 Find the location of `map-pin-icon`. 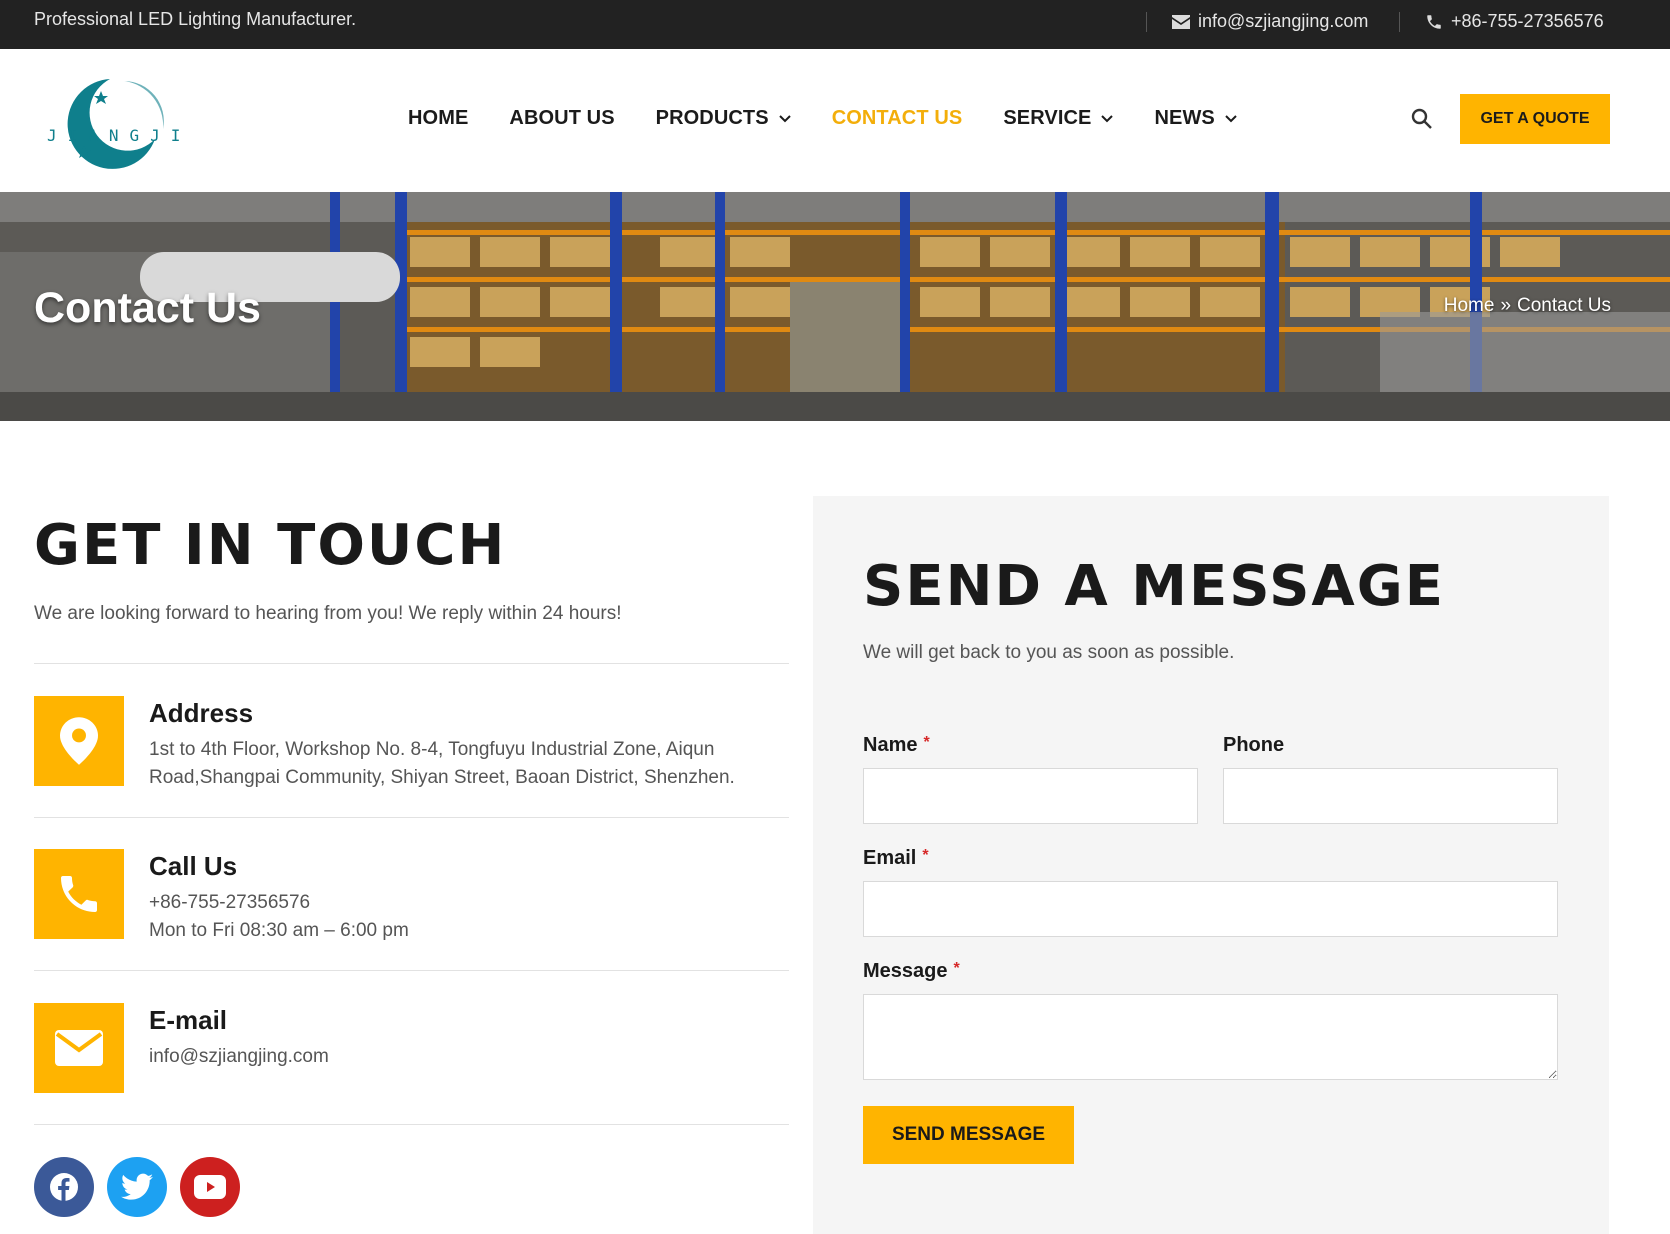

map-pin-icon is located at coordinates (79, 741).